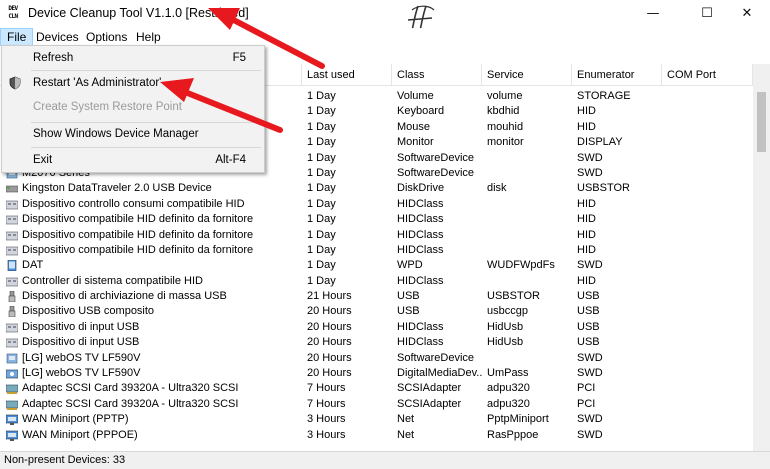 The width and height of the screenshot is (770, 469). Describe the element at coordinates (437, 74) in the screenshot. I see `column-header-class: Class` at that location.